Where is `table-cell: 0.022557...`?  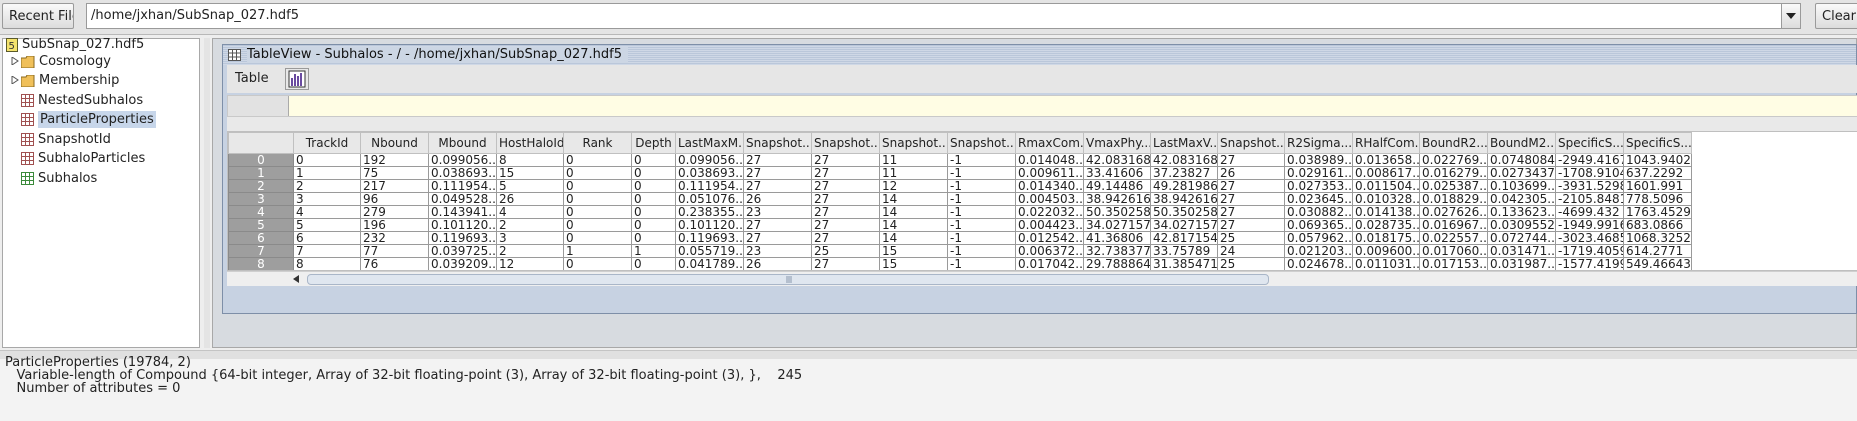 table-cell: 0.022557... is located at coordinates (1453, 238).